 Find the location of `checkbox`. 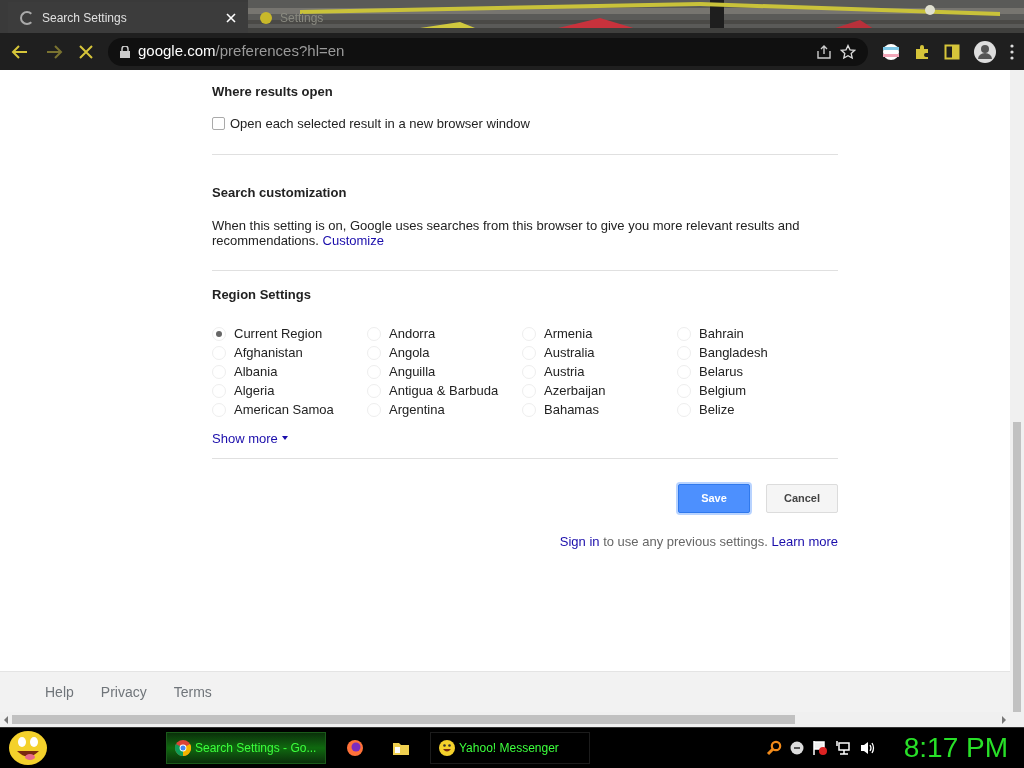

checkbox is located at coordinates (218, 124).